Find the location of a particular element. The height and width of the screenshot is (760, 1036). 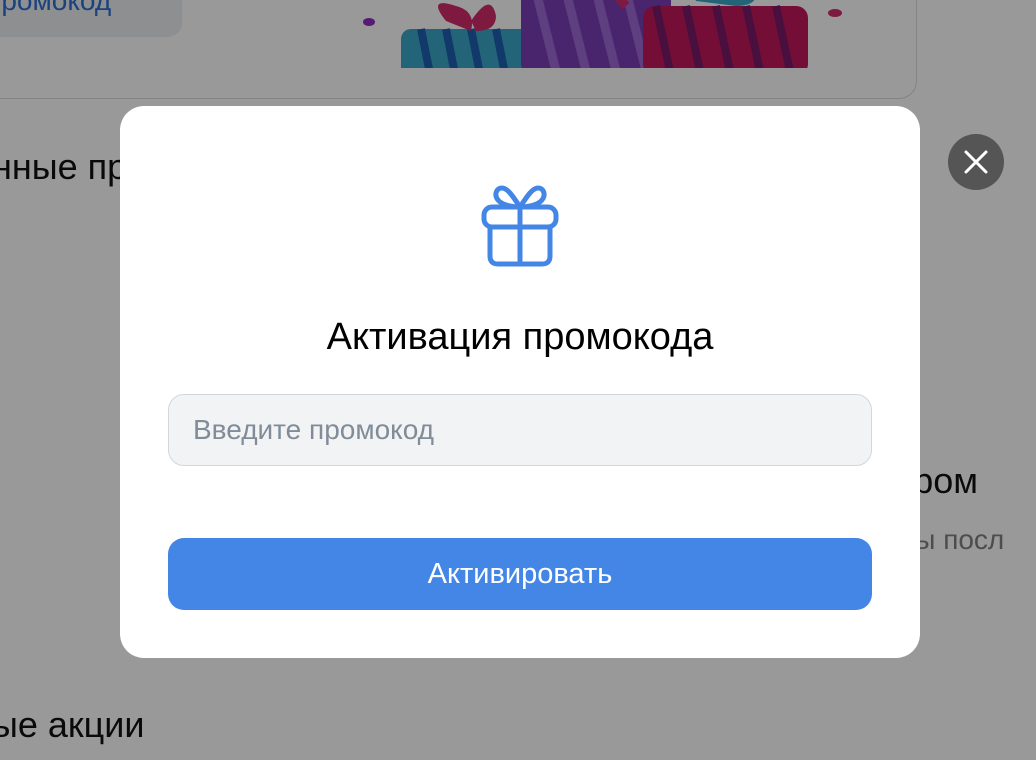

gift-icon is located at coordinates (520, 226).